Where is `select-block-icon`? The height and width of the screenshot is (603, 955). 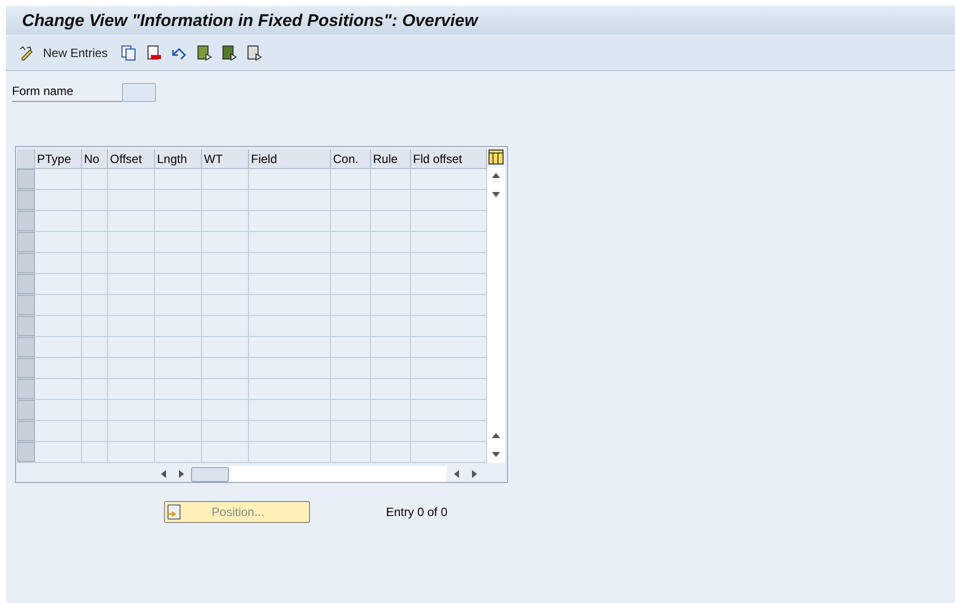
select-block-icon is located at coordinates (228, 53).